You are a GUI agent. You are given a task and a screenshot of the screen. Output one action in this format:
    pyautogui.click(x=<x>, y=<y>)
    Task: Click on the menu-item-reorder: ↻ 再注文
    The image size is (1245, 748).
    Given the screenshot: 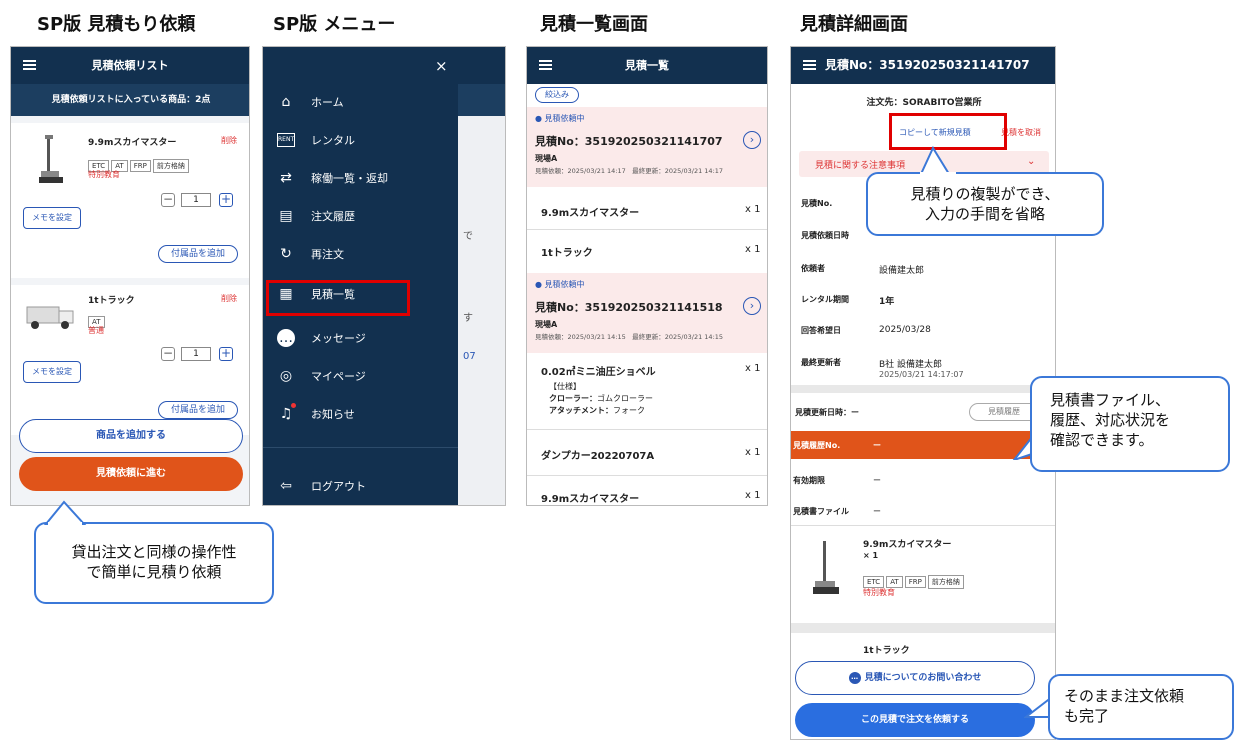 What is the action you would take?
    pyautogui.click(x=360, y=254)
    